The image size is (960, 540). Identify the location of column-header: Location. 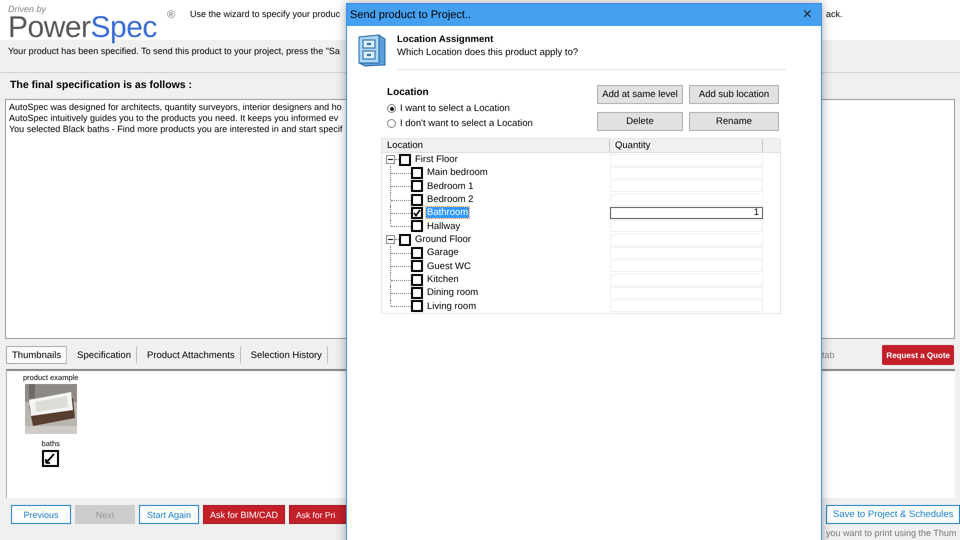
(496, 145).